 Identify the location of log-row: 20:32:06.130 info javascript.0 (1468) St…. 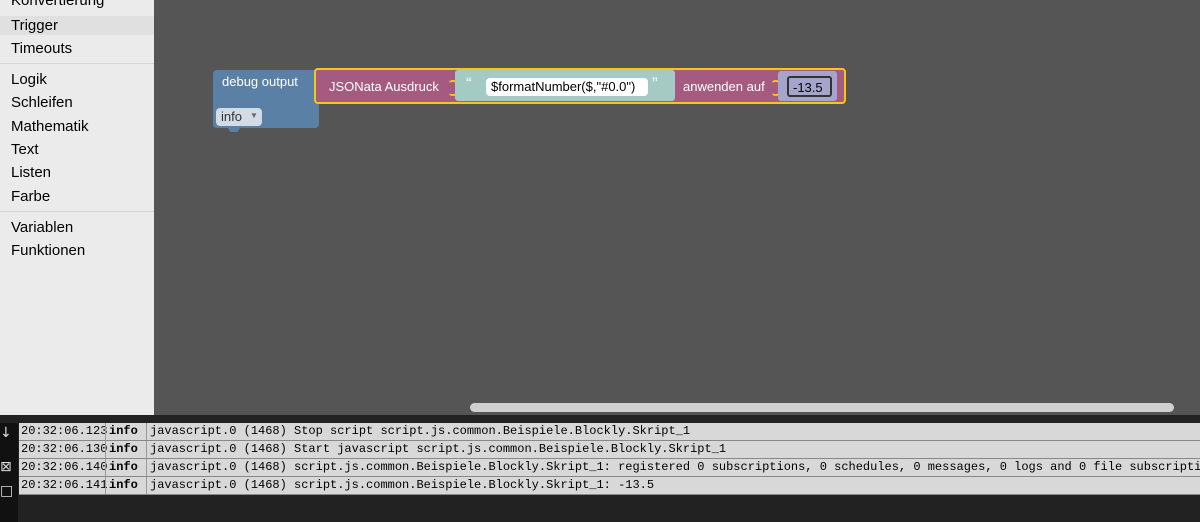
(609, 450).